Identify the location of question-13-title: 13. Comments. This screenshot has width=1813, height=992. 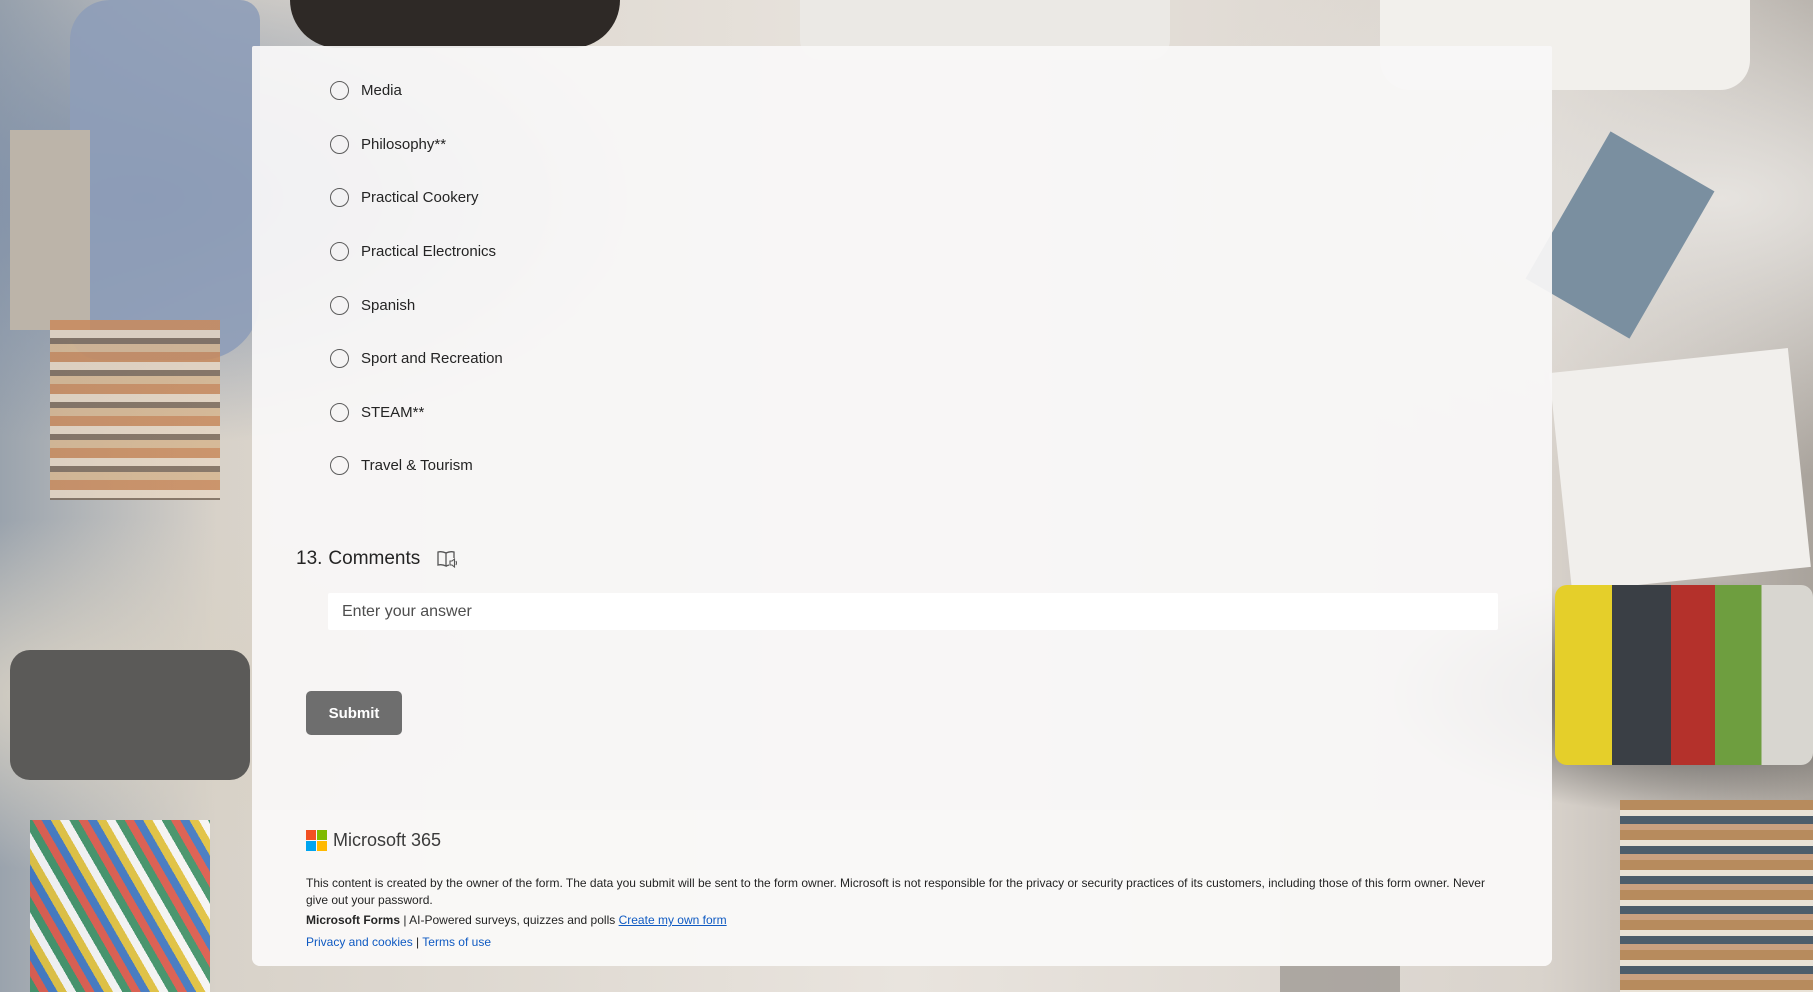
(377, 559).